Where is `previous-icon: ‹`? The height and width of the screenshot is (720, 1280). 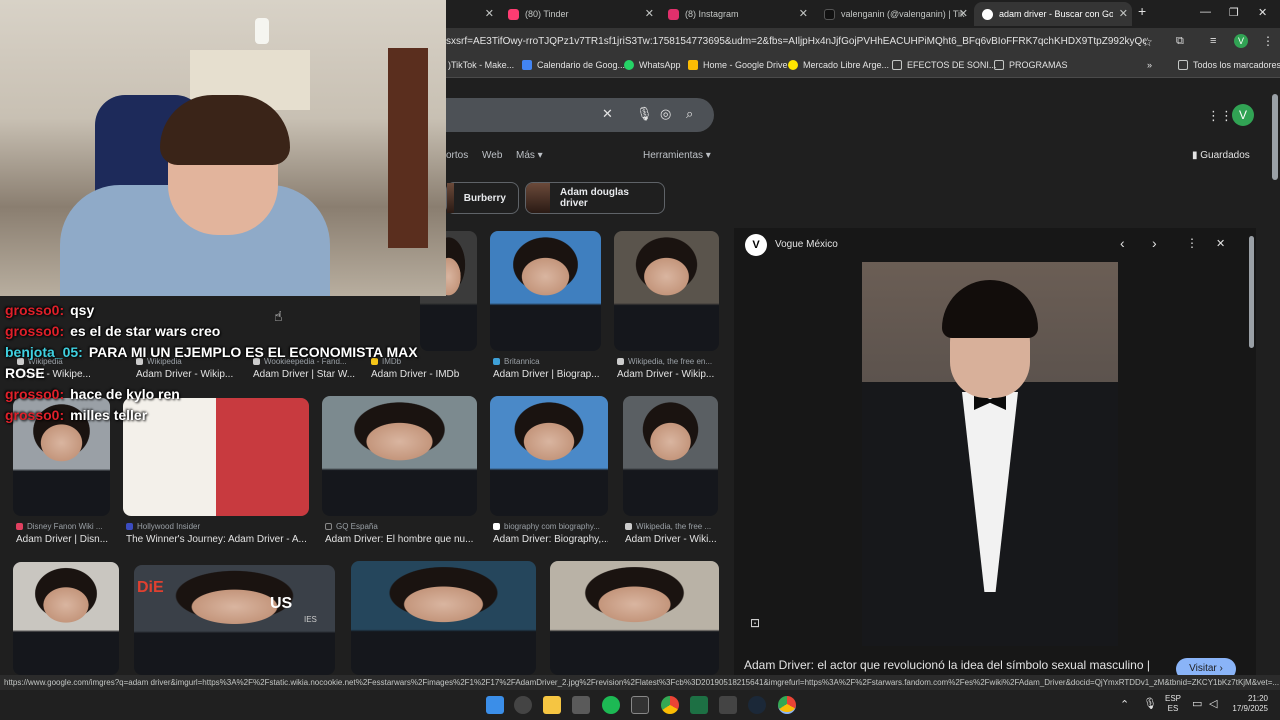 previous-icon: ‹ is located at coordinates (1122, 243).